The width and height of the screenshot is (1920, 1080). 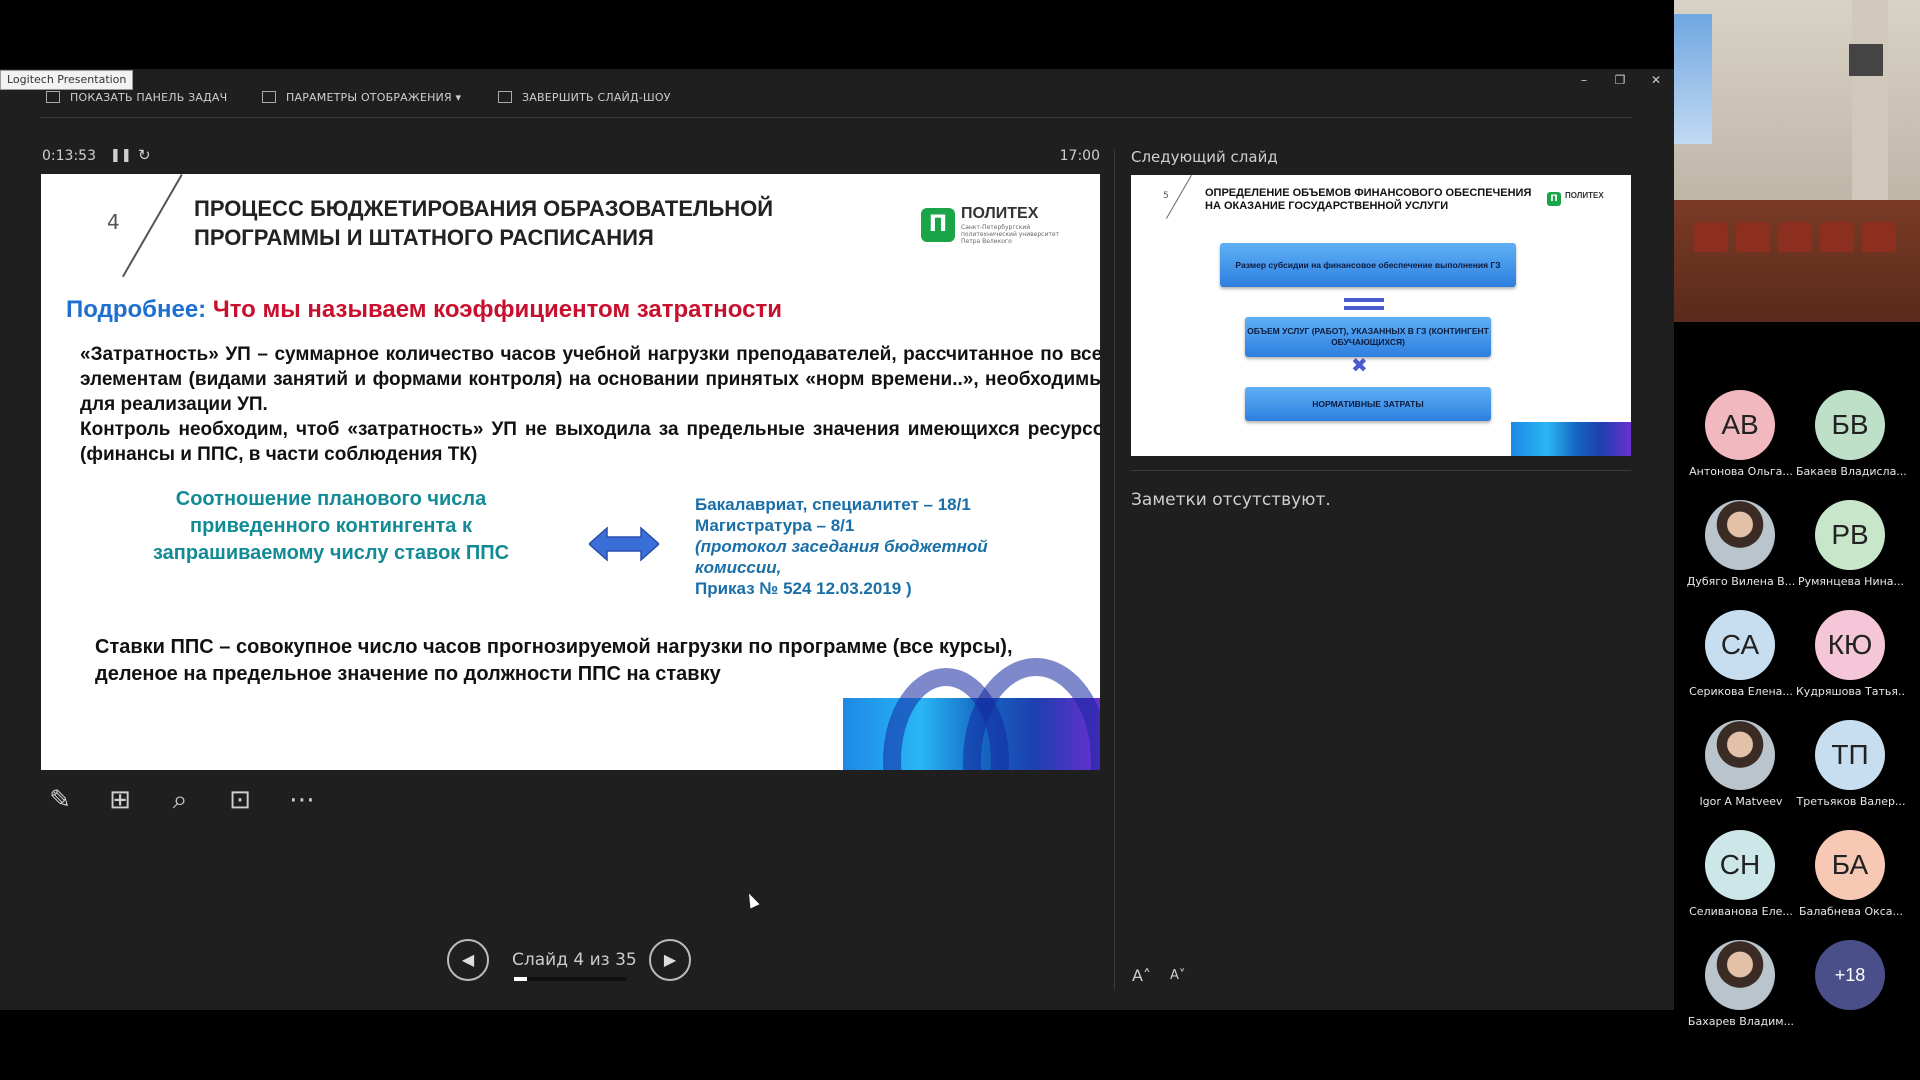 What do you see at coordinates (374, 97) in the screenshot?
I see `display-settings-label: ПАРАМЕТРЫ ОТОБРАЖЕНИЯ ▾` at bounding box center [374, 97].